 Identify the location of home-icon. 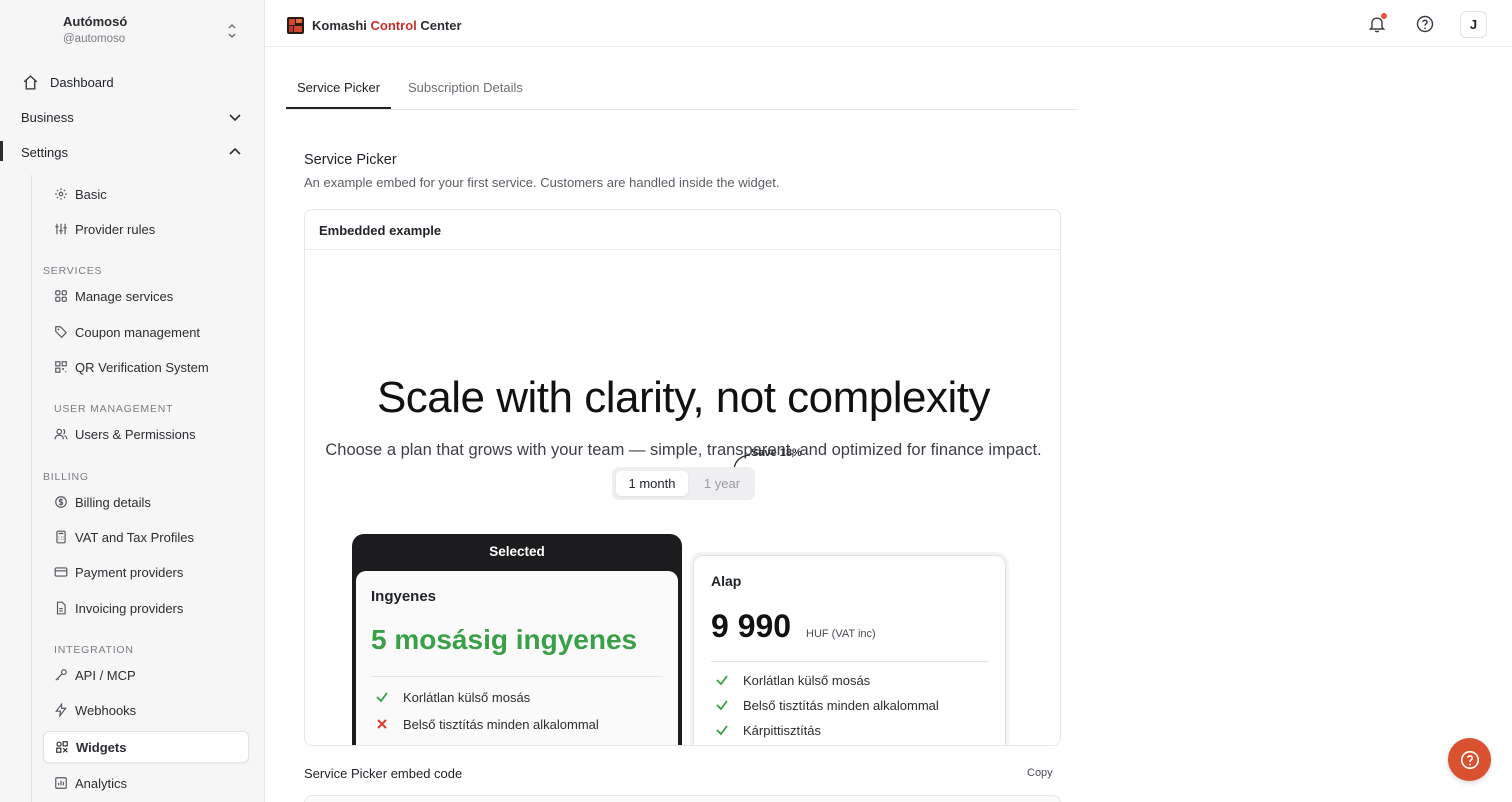
(30, 82).